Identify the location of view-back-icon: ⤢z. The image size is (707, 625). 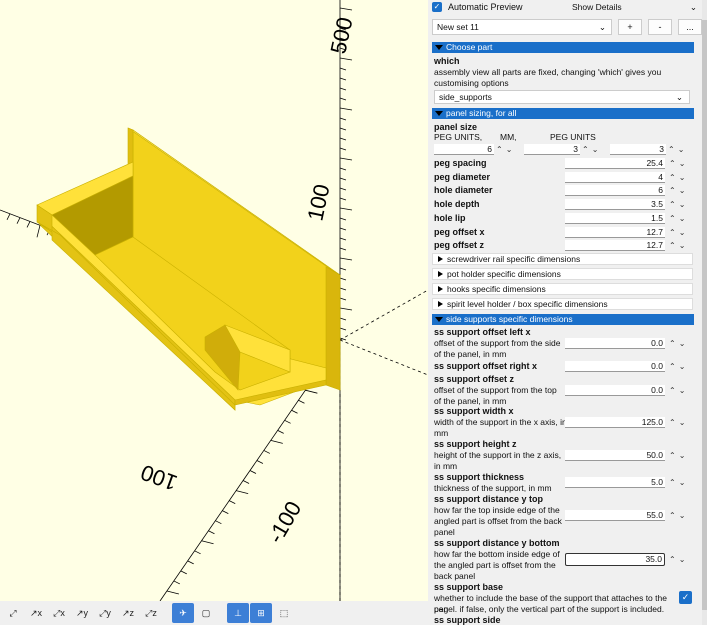
(151, 613).